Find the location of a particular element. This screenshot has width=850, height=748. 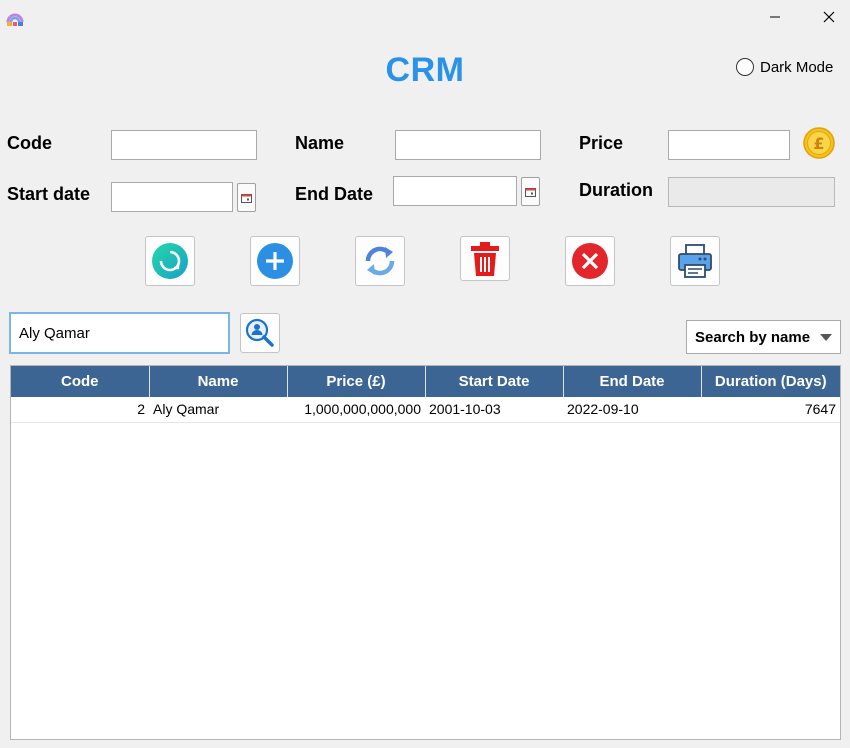

circular-arrow-icon is located at coordinates (170, 261).